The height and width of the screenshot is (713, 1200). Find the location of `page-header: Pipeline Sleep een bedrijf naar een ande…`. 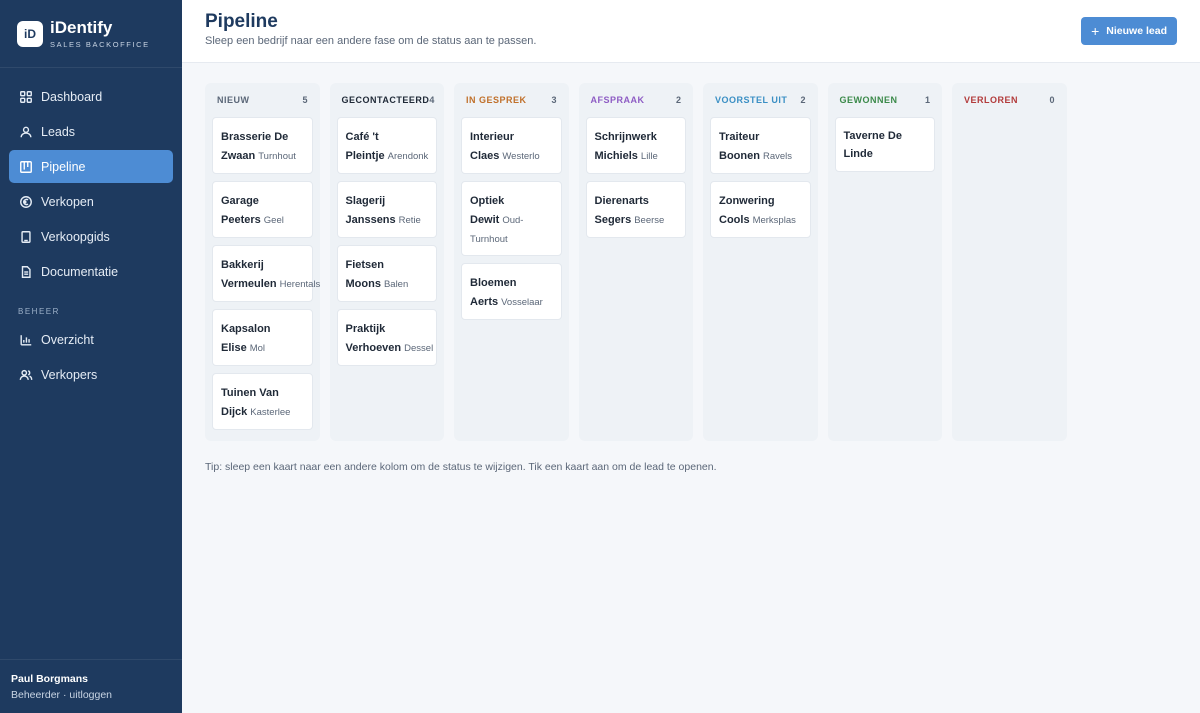

page-header: Pipeline Sleep een bedrijf naar een ande… is located at coordinates (691, 31).